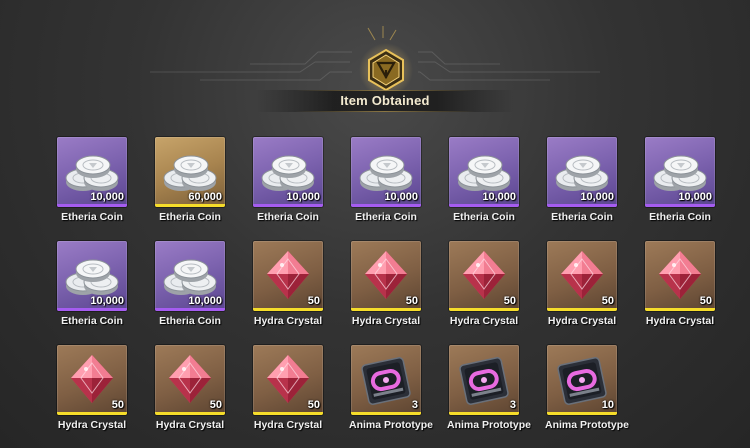 The width and height of the screenshot is (750, 448). Describe the element at coordinates (190, 172) in the screenshot. I see `reward-item-tile: 60,000` at that location.